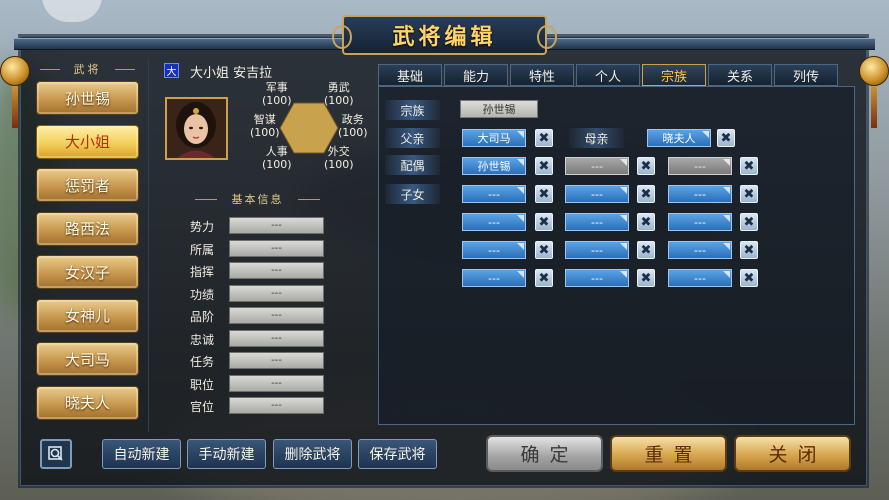 This screenshot has width=889, height=500. Describe the element at coordinates (87, 402) in the screenshot. I see `officer-list-item: 晓夫人` at that location.